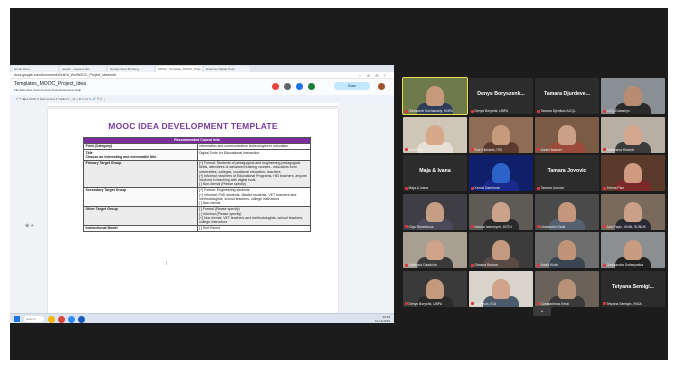  I want to click on participant-tile: ACQ Zubashyn, so click(633, 96).